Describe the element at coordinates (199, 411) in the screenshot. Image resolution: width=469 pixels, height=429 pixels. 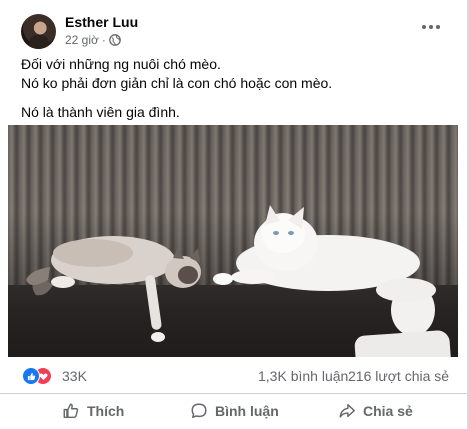
I see `comment-icon` at that location.